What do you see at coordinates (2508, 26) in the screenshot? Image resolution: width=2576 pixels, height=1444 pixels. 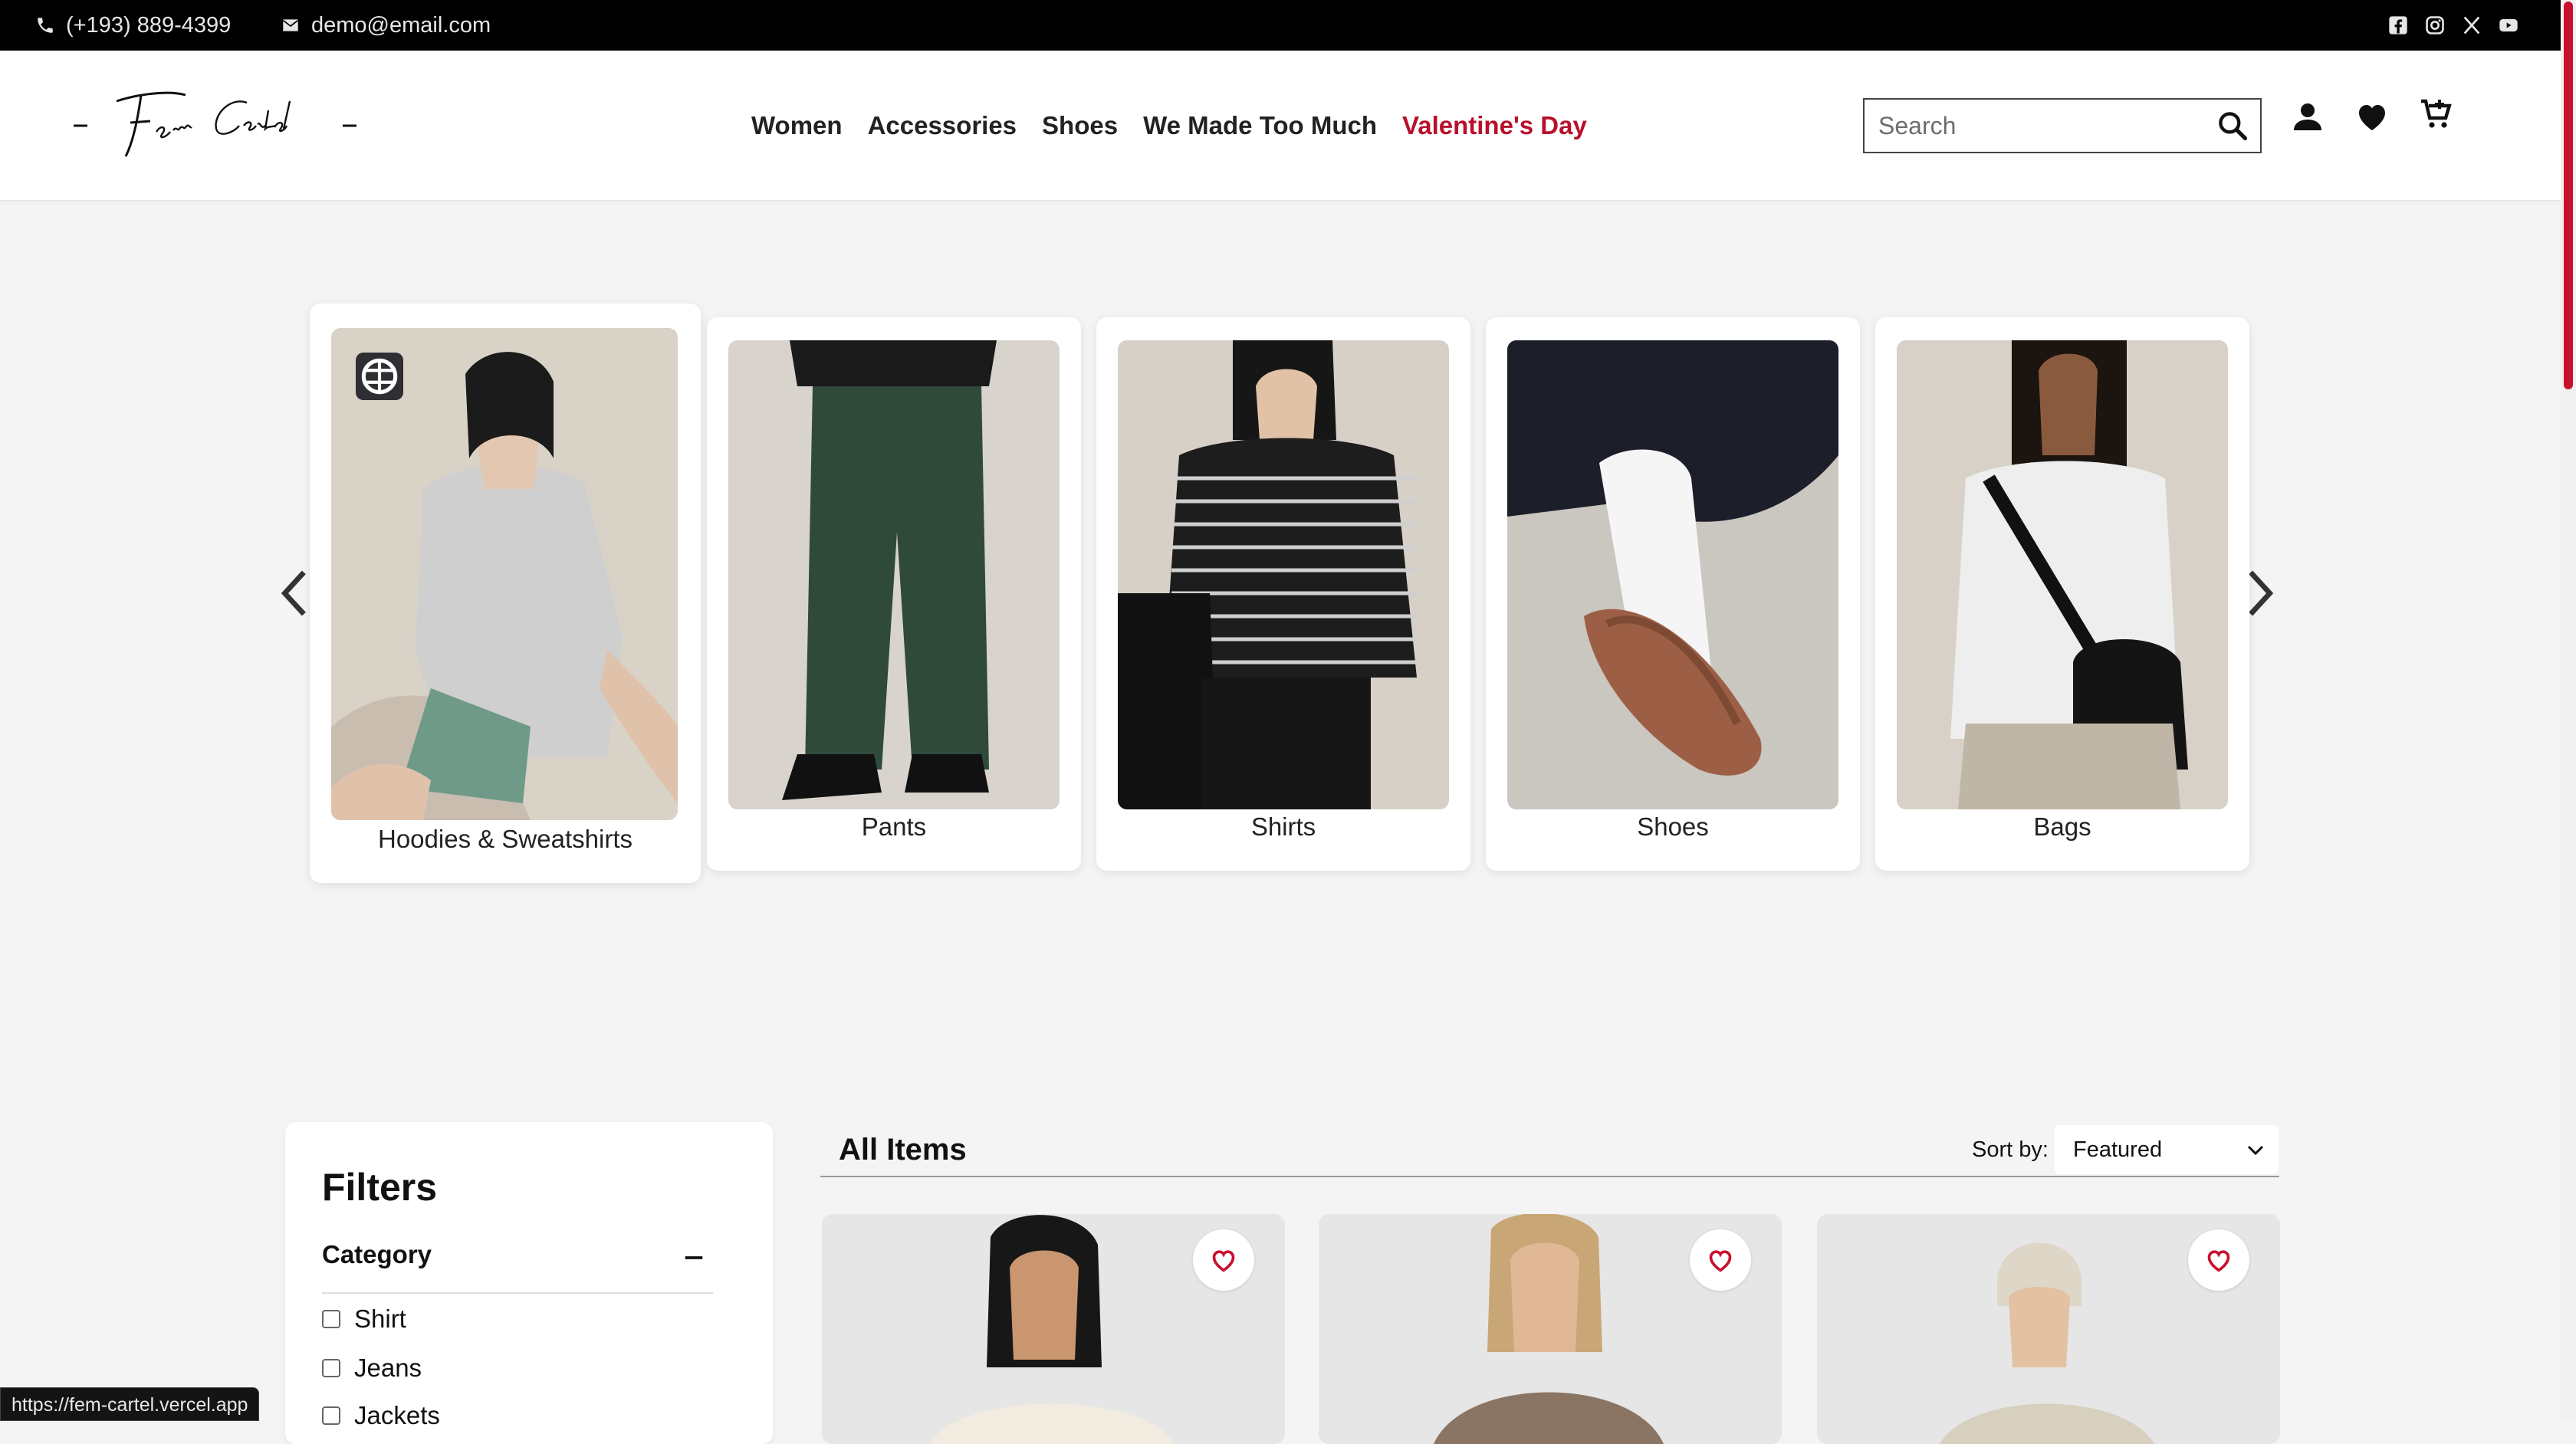 I see `youtube-icon` at bounding box center [2508, 26].